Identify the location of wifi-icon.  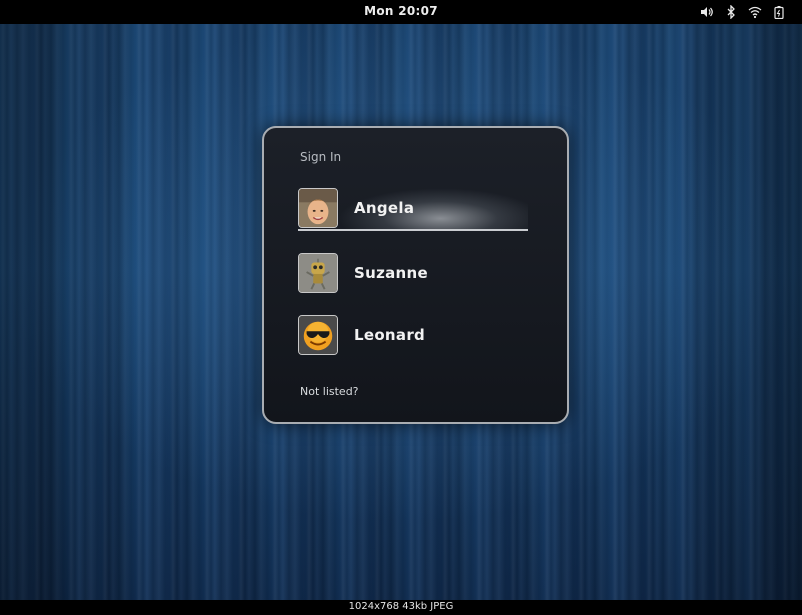
(755, 12).